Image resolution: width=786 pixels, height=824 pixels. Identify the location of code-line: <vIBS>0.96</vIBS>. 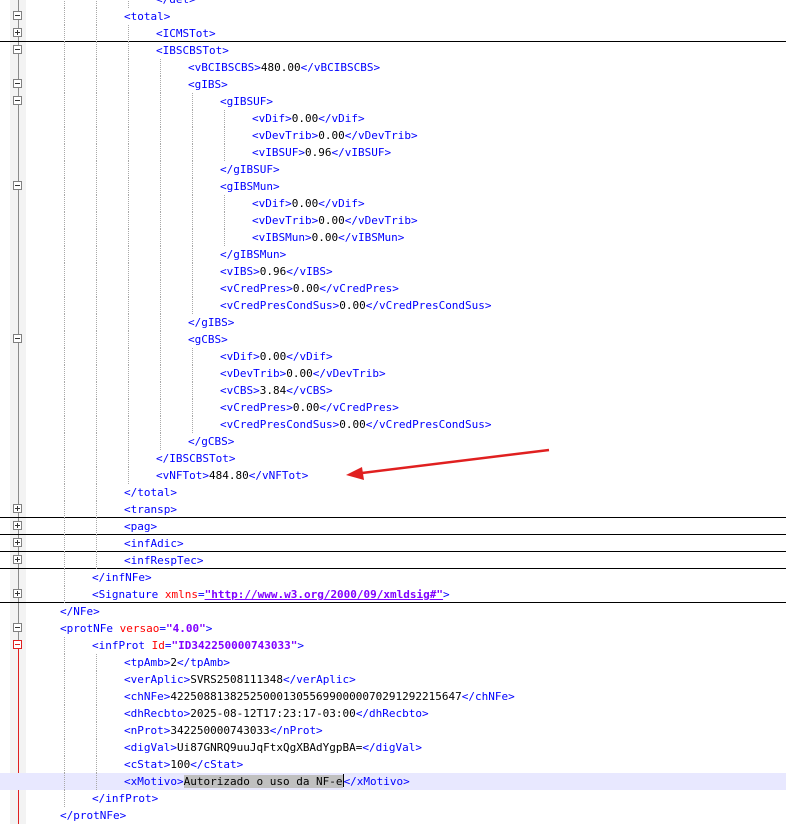
(393, 271).